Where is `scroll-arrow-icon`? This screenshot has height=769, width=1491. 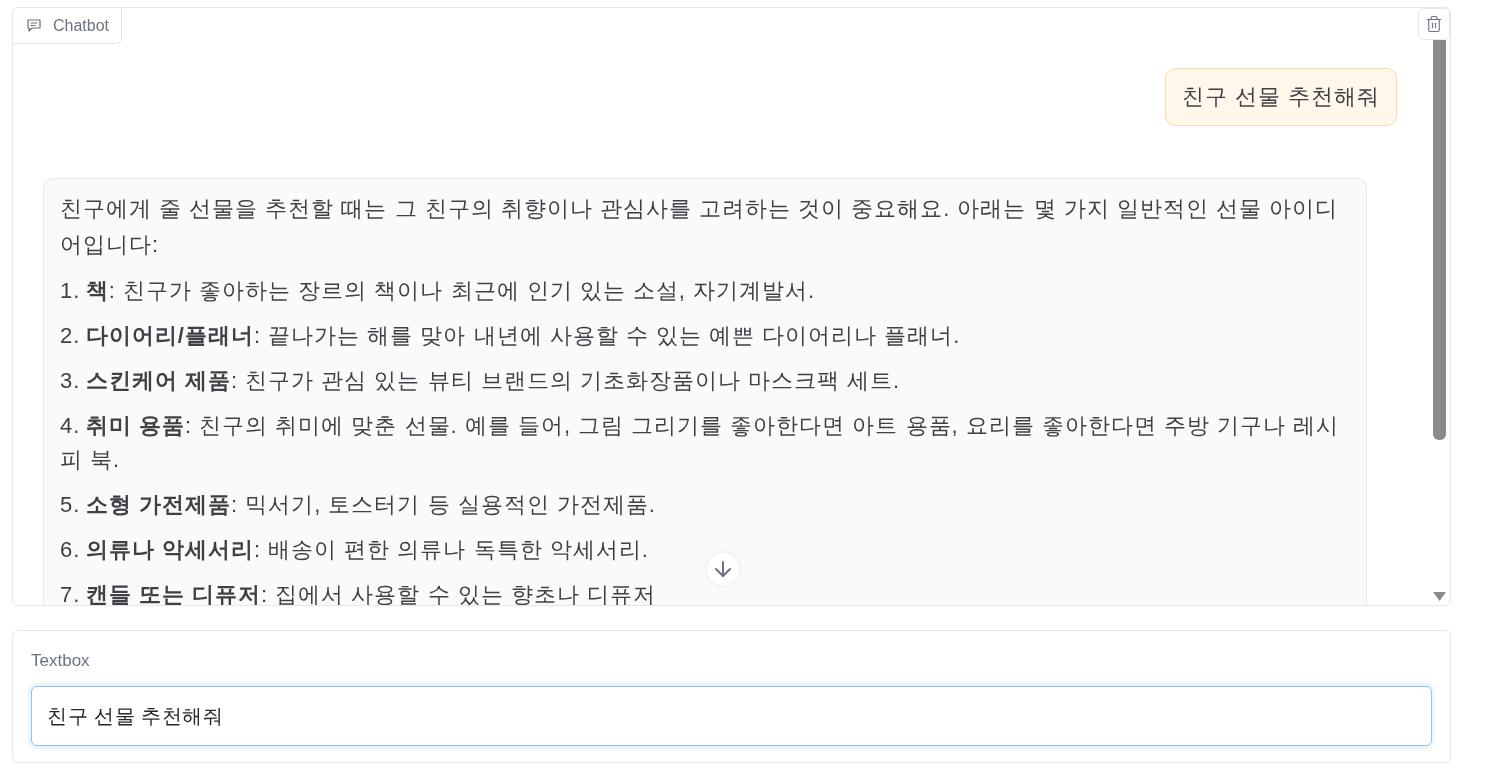
scroll-arrow-icon is located at coordinates (1439, 596).